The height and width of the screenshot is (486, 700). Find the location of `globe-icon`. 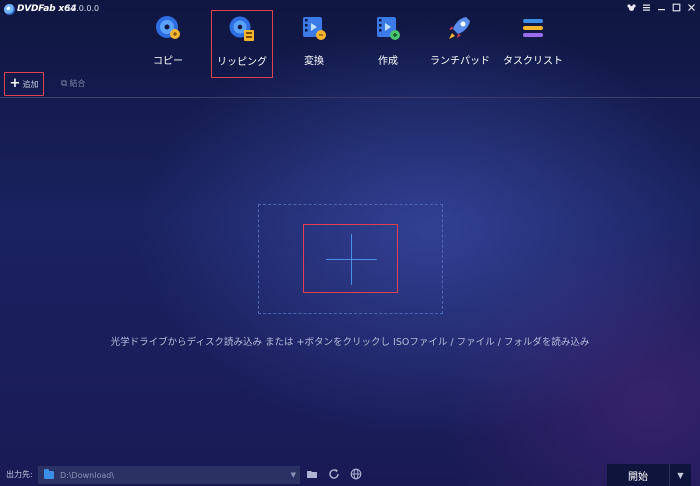

globe-icon is located at coordinates (356, 474).